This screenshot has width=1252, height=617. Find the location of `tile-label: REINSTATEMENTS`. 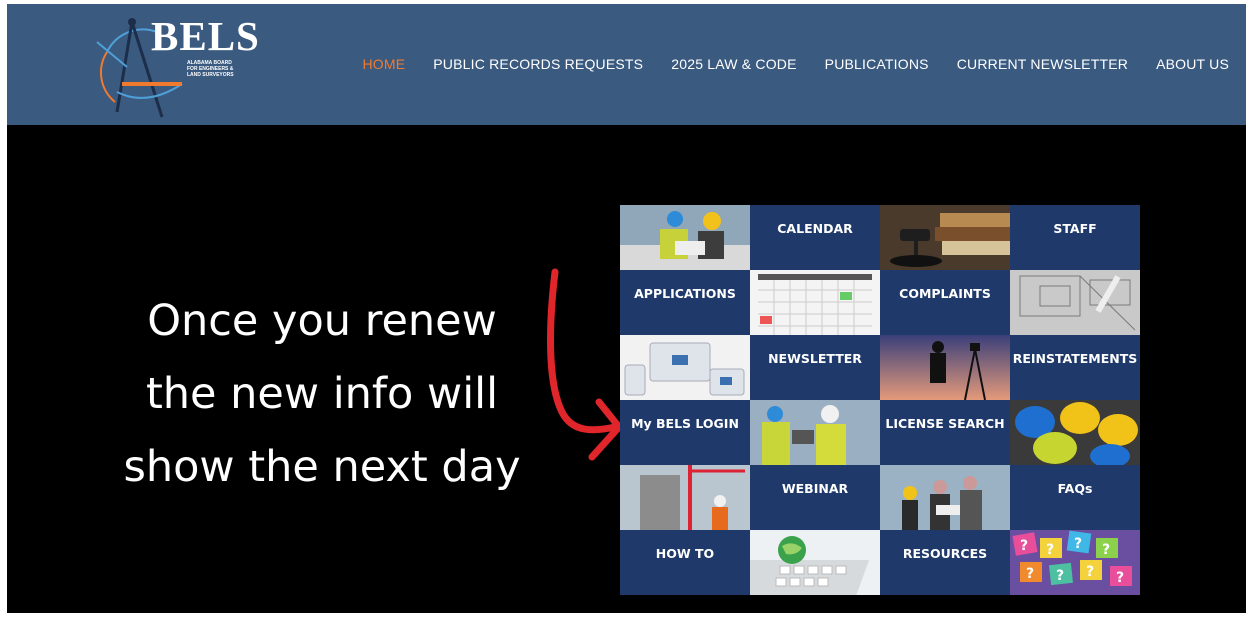

tile-label: REINSTATEMENTS is located at coordinates (1075, 358).